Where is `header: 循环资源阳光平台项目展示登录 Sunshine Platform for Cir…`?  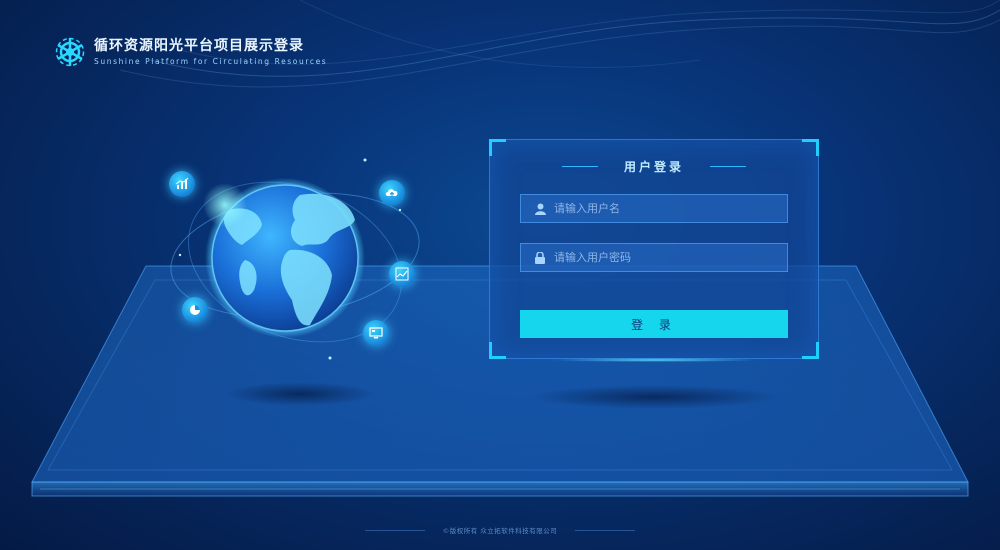
header: 循环资源阳光平台项目展示登录 Sunshine Platform for Cir… is located at coordinates (190, 52).